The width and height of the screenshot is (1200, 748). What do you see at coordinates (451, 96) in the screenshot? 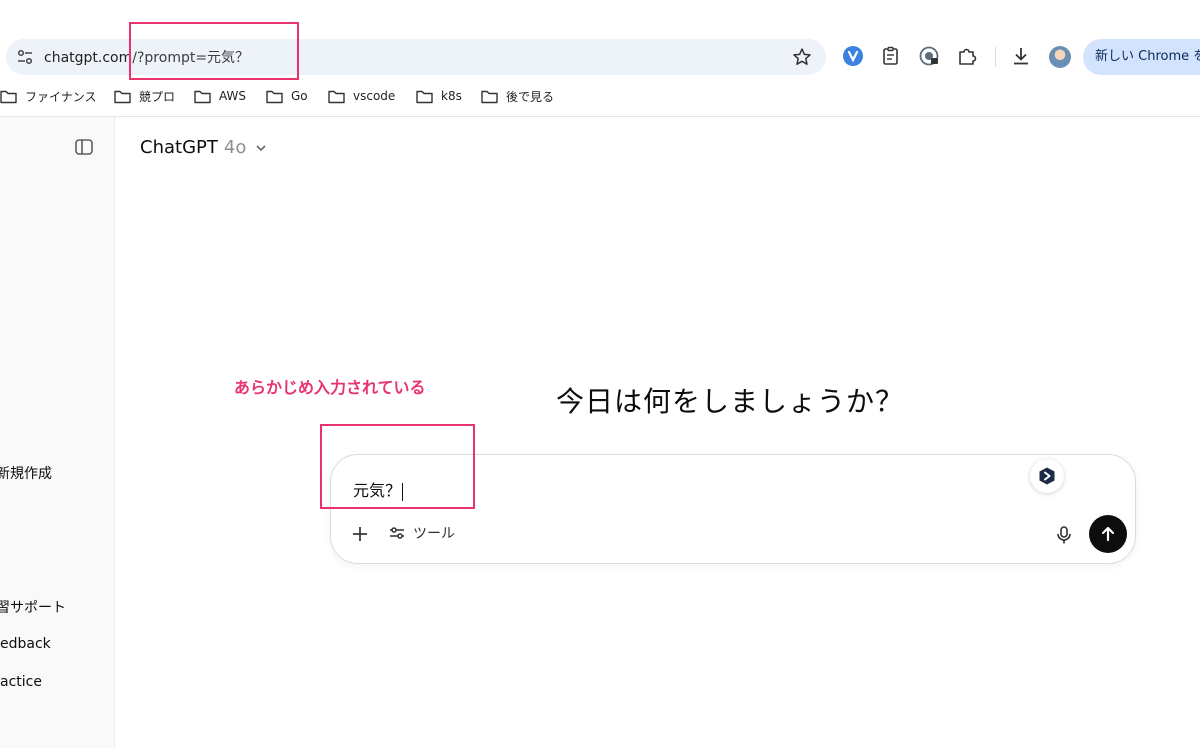
I see `bookmark-label: k8s` at bounding box center [451, 96].